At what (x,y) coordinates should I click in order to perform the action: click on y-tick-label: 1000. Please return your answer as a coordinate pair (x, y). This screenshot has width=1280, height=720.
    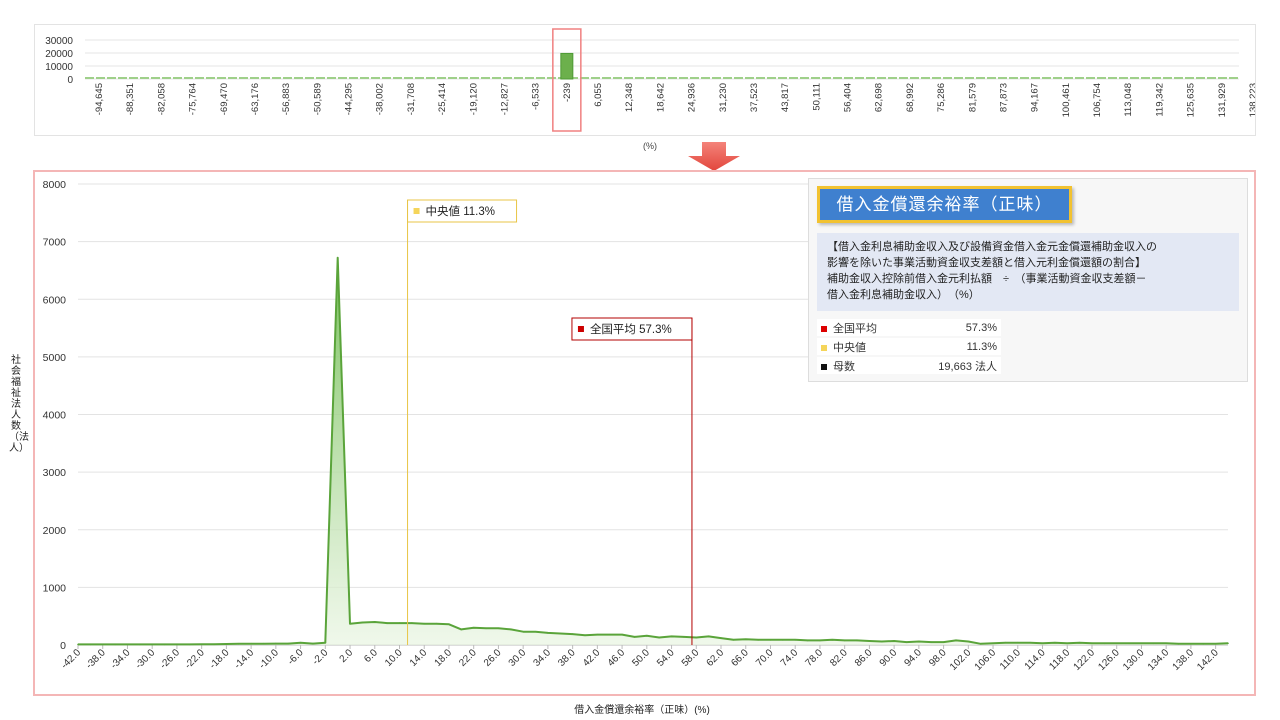
    Looking at the image, I should click on (55, 588).